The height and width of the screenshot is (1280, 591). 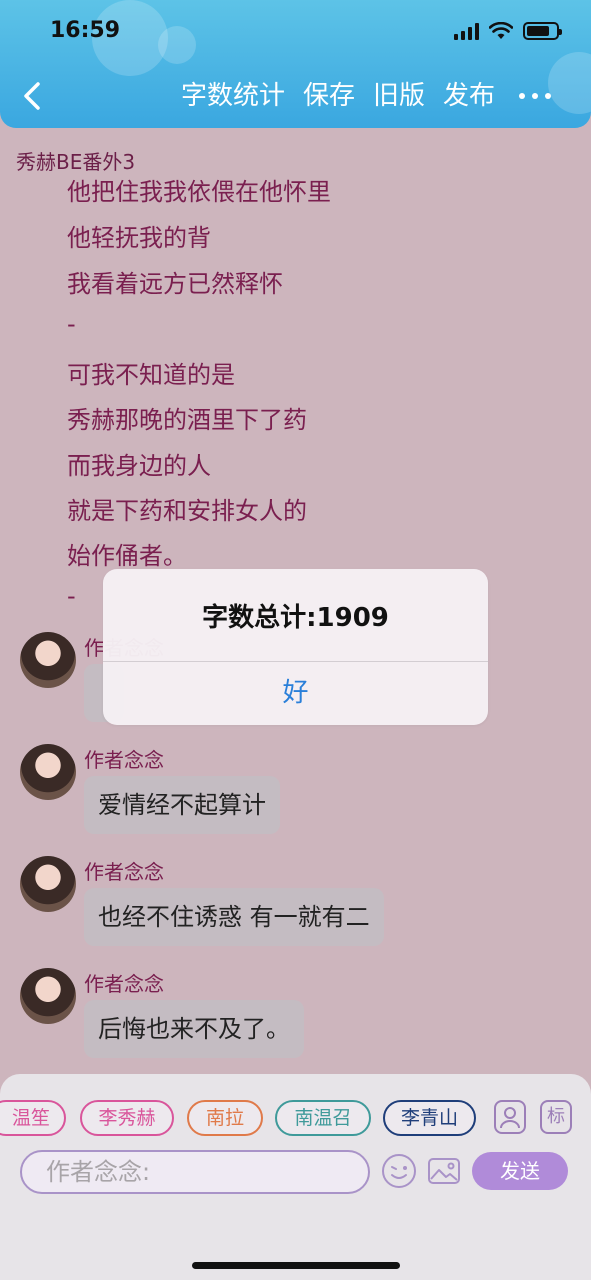 I want to click on content-line: 始作俑者。, so click(x=127, y=556).